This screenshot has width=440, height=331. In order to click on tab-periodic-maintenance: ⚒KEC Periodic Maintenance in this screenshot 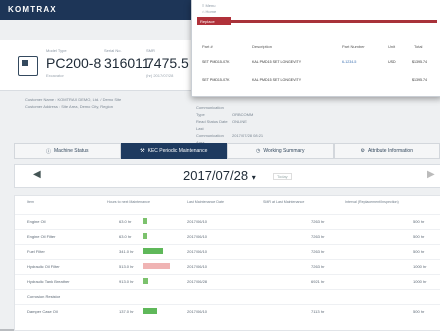, I will do `click(174, 151)`.